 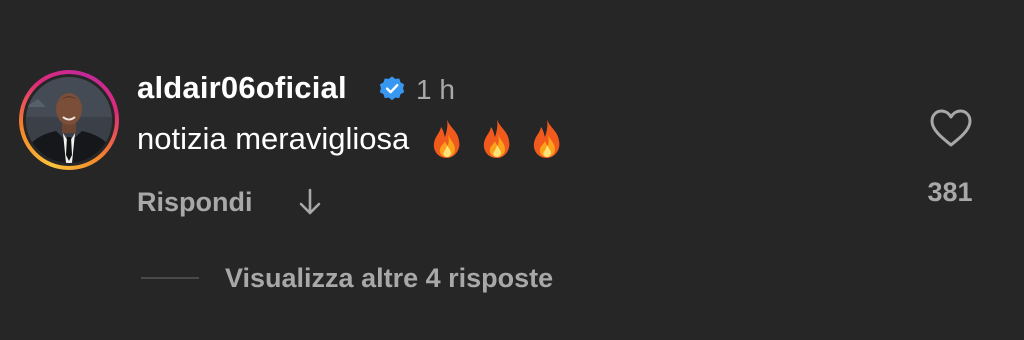 I want to click on view-more-replies-button: Visualizza altre 4 risposte, so click(x=347, y=278).